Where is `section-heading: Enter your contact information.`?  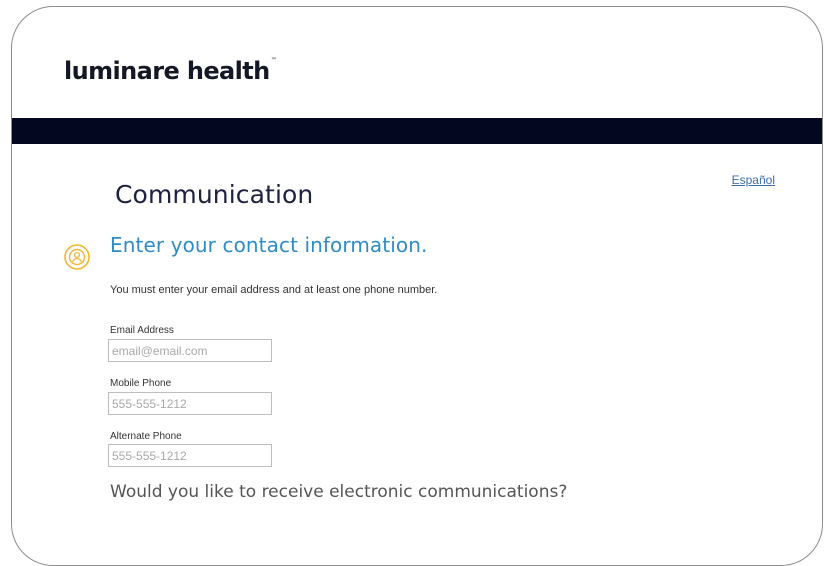
section-heading: Enter your contact information. is located at coordinates (269, 245).